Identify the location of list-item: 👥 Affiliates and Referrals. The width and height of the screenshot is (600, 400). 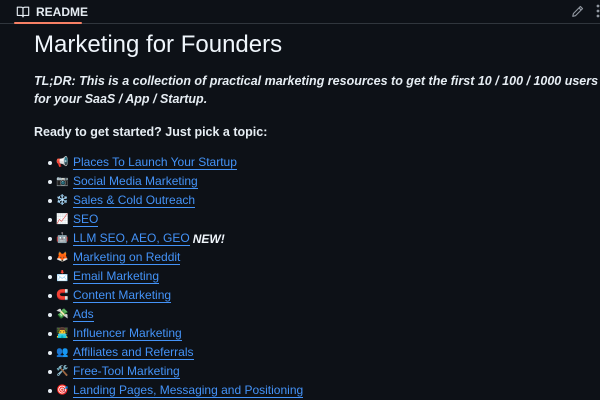
(317, 352).